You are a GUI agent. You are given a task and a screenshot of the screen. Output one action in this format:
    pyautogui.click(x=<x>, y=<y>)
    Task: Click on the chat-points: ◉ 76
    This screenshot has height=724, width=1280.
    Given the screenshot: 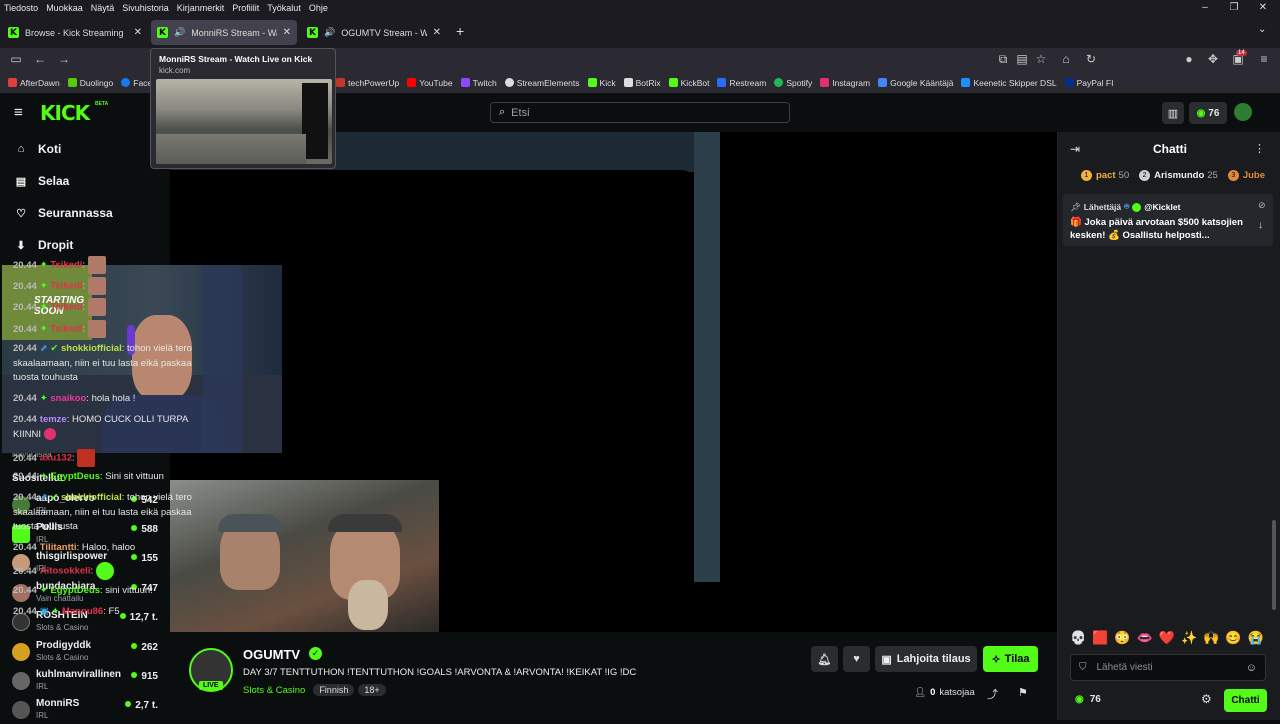 What is the action you would take?
    pyautogui.click(x=1088, y=699)
    